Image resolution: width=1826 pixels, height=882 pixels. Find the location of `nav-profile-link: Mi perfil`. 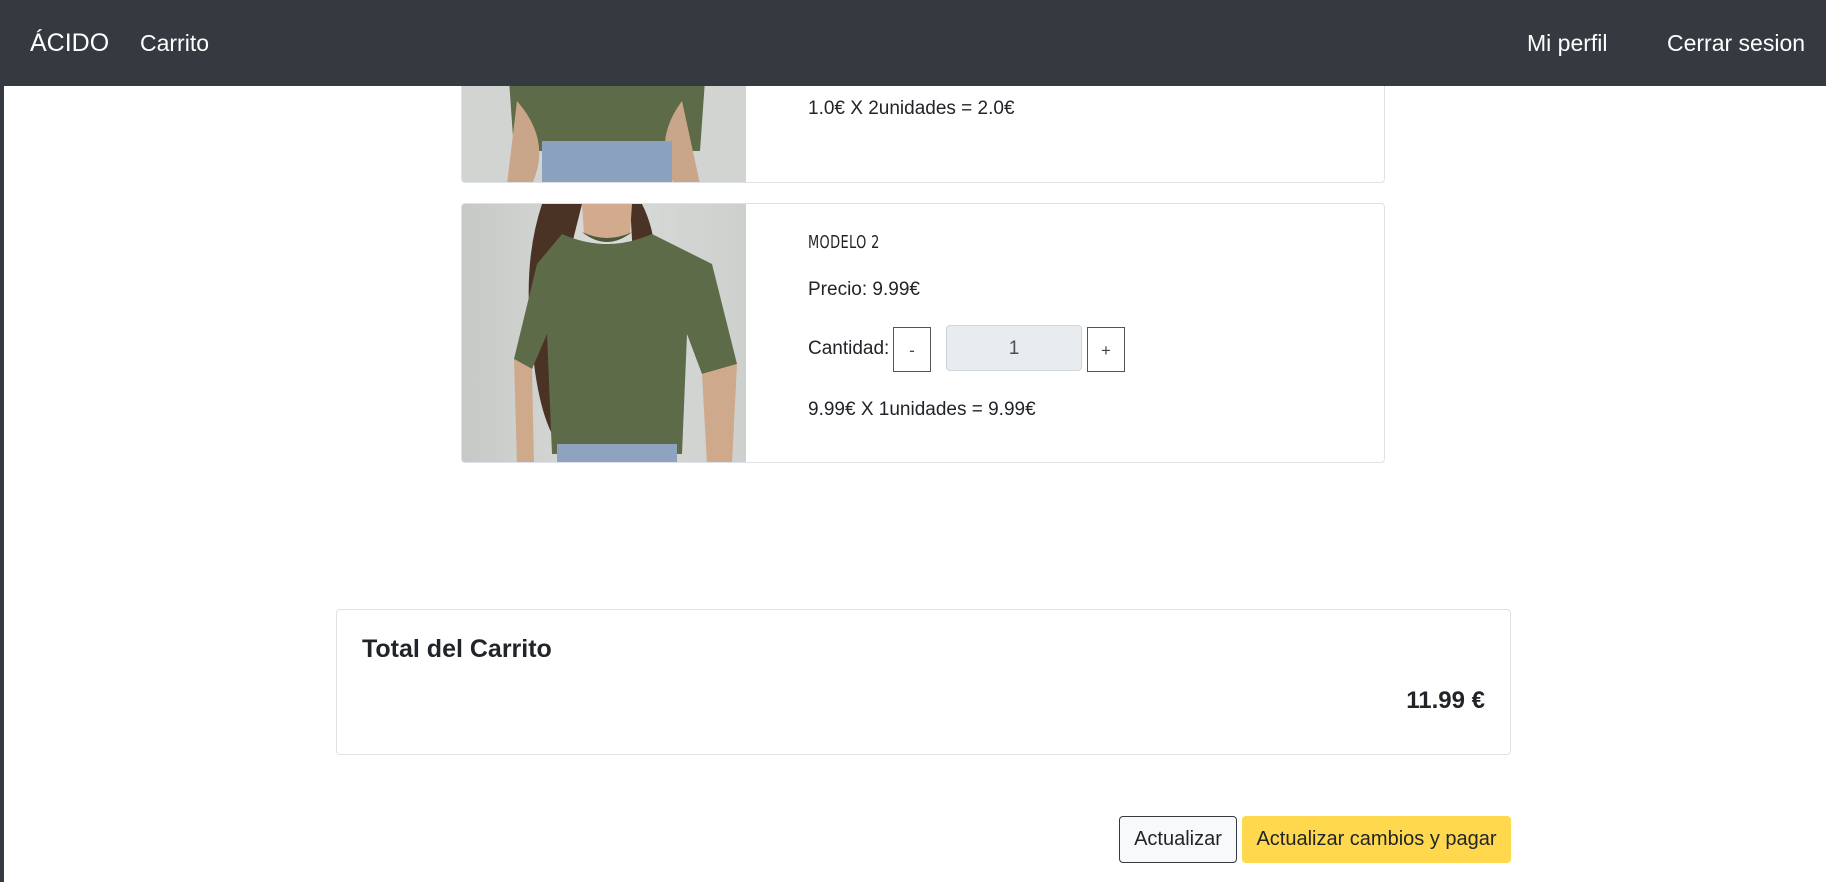

nav-profile-link: Mi perfil is located at coordinates (1567, 43).